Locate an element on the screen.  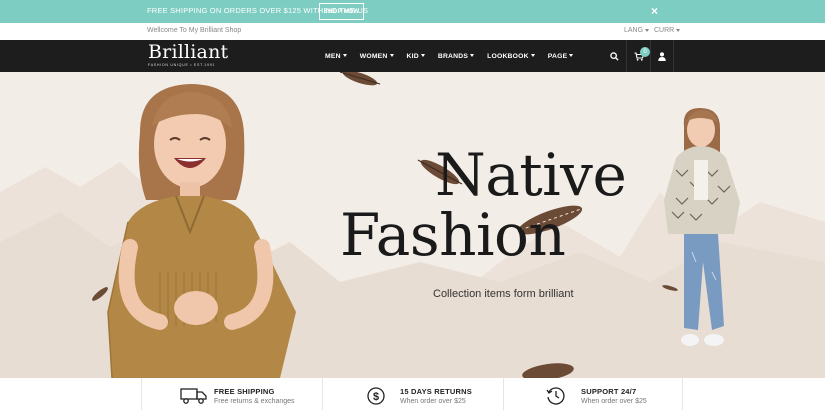
nav-item-label: WOMEN is located at coordinates (373, 56).